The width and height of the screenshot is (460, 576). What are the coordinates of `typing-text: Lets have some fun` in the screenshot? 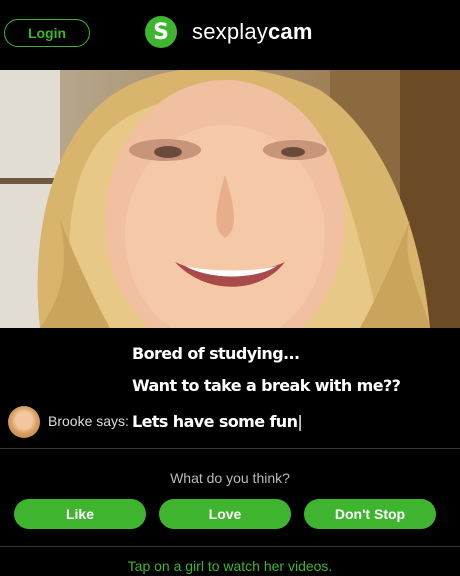 It's located at (215, 421).